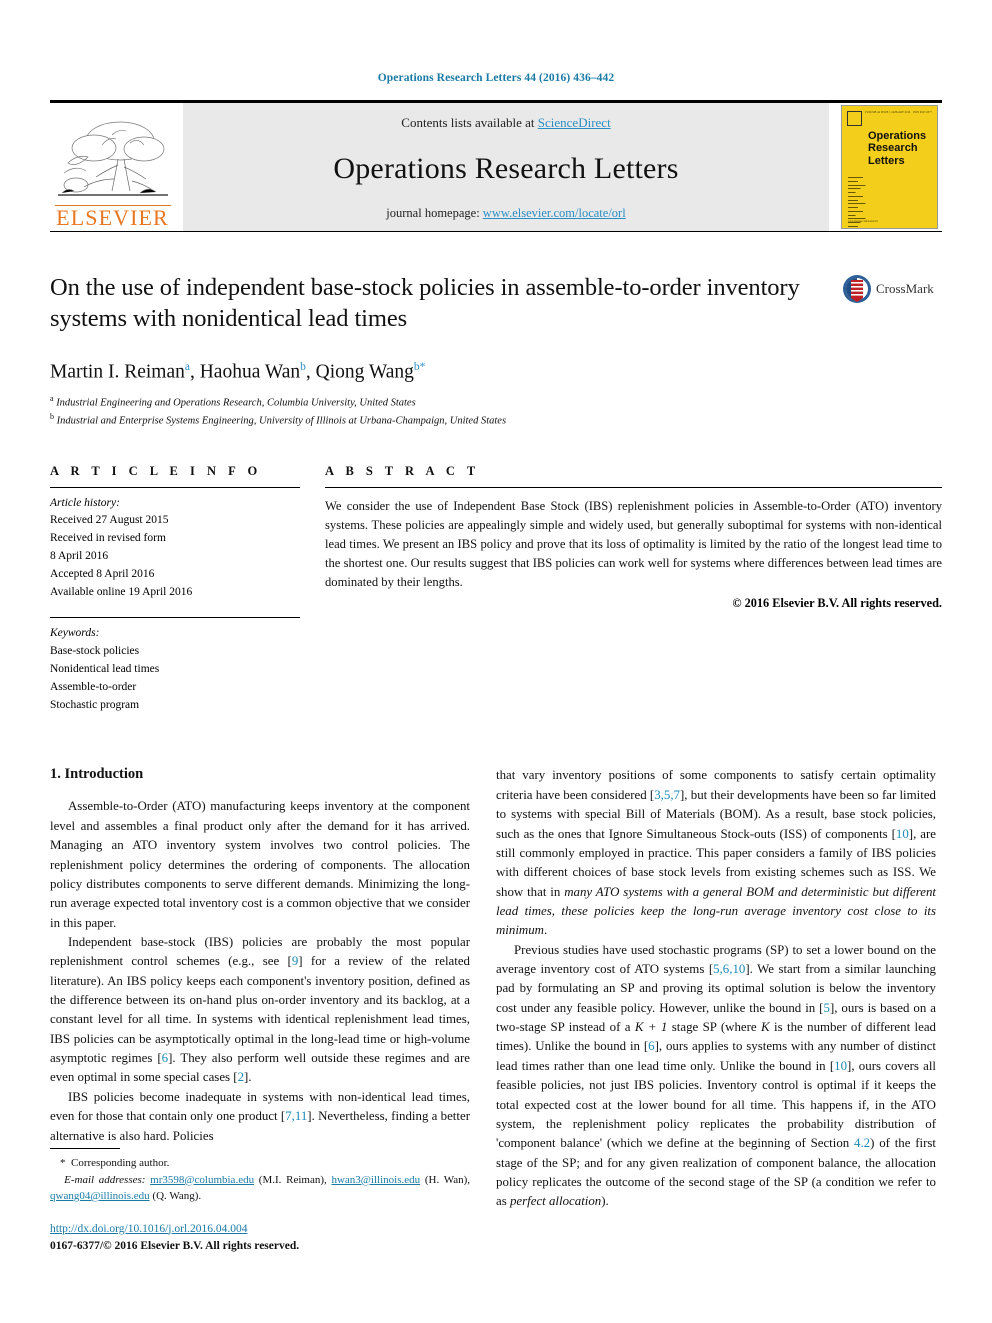 The image size is (992, 1323). Describe the element at coordinates (402, 470) in the screenshot. I see `abstract-heading: A B S T R A C T` at that location.